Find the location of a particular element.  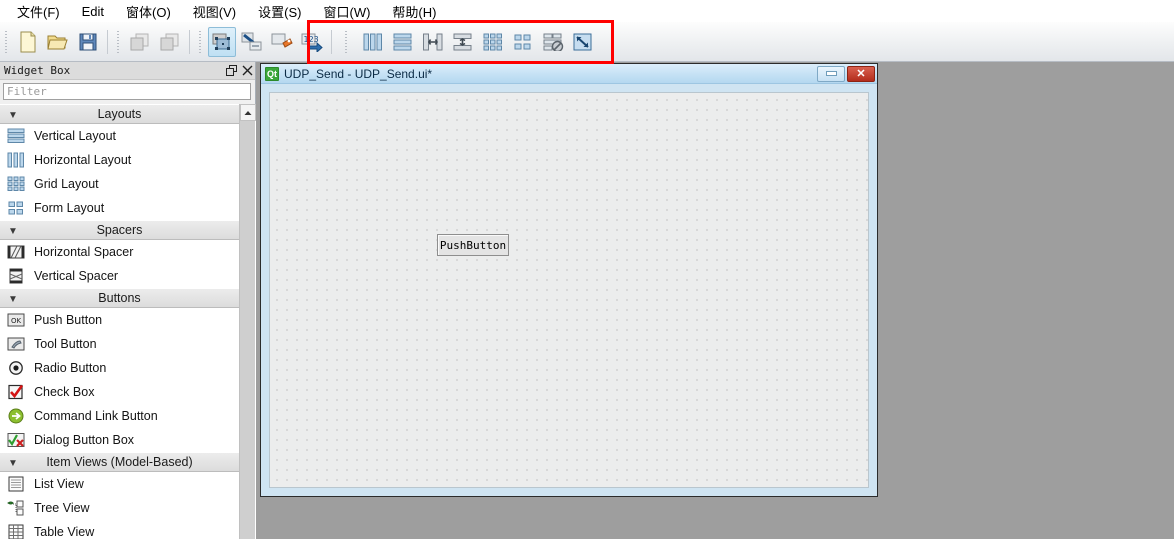

widget-item-list-view: List View is located at coordinates (119, 484).